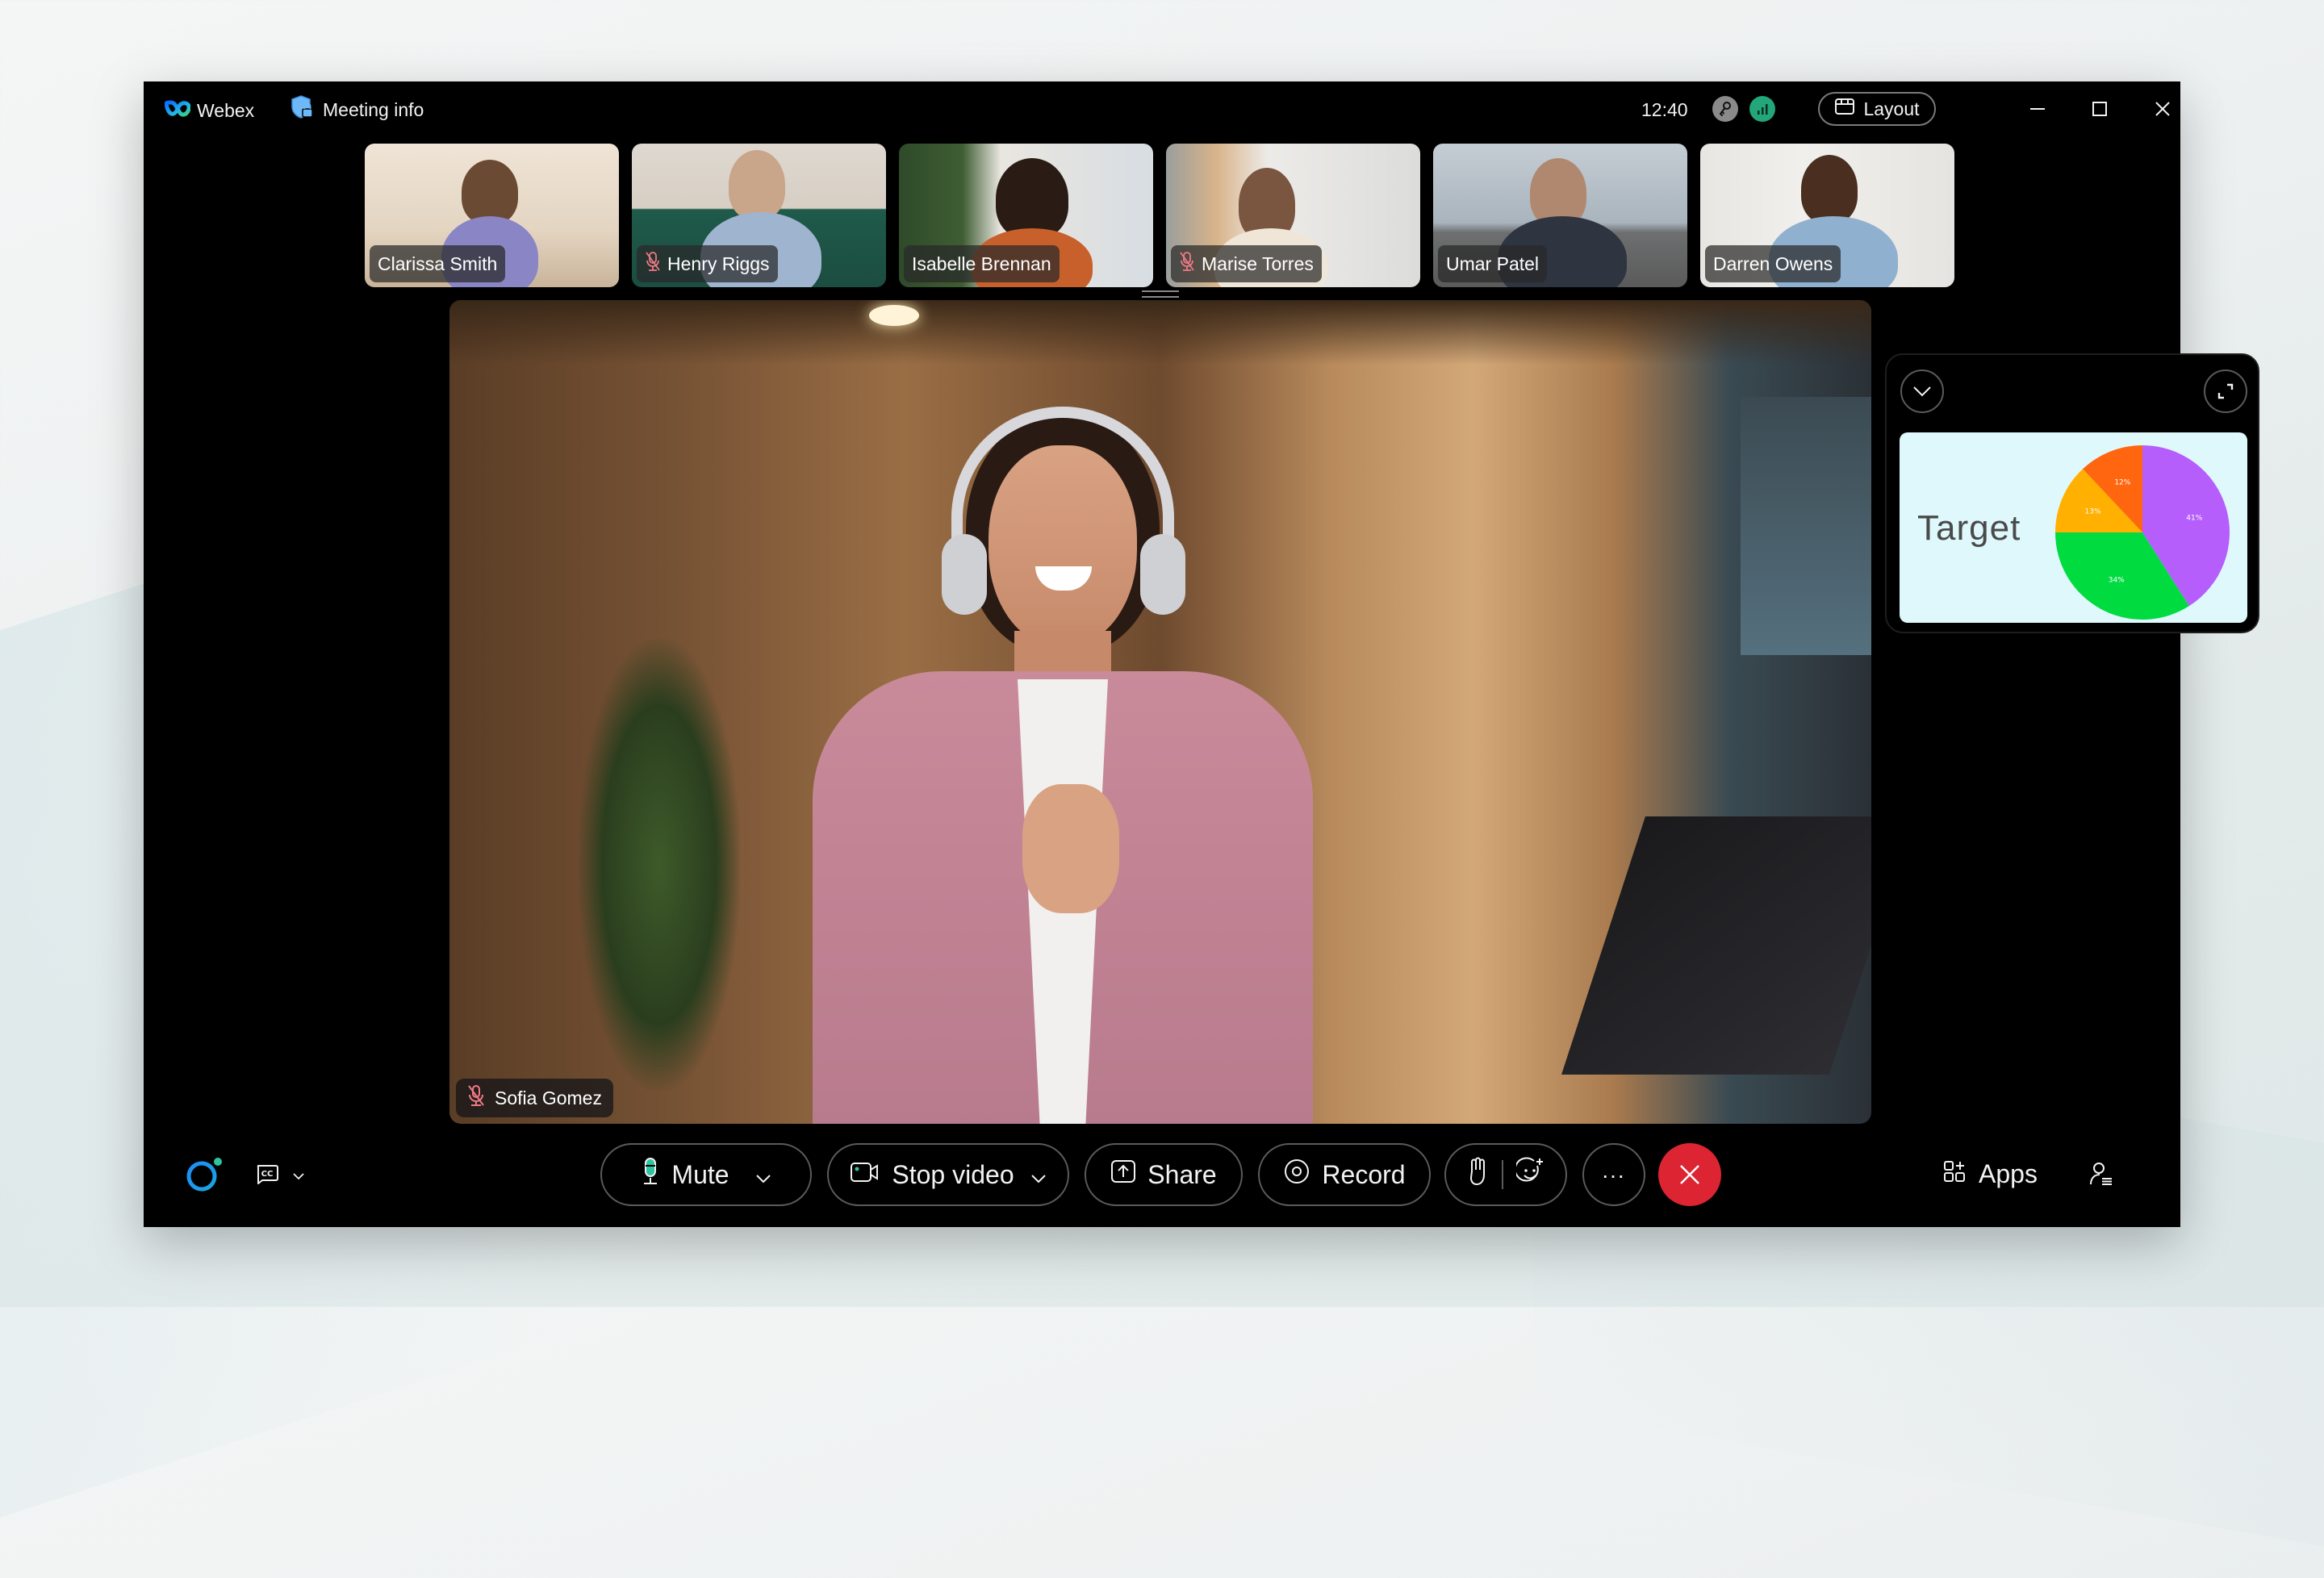  I want to click on stop-video-label: Stop video, so click(953, 1174).